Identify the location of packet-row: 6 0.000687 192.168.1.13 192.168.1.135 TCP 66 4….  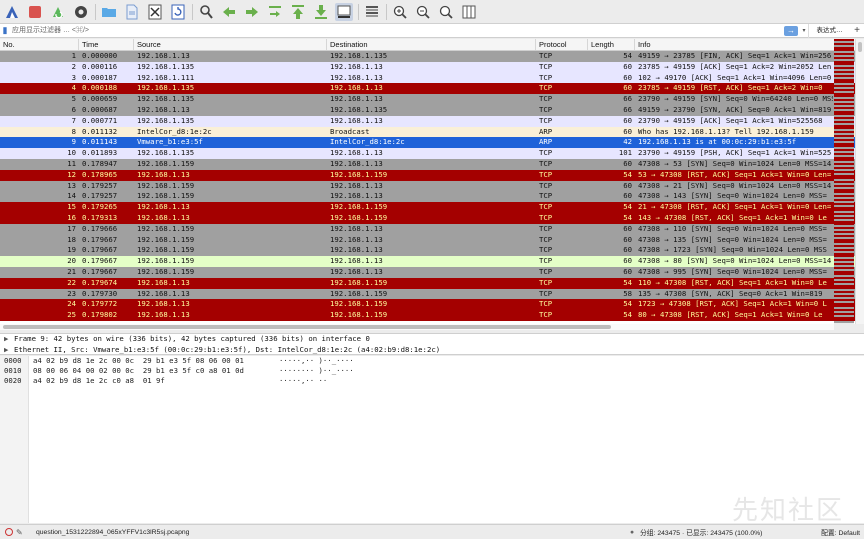
(432, 110).